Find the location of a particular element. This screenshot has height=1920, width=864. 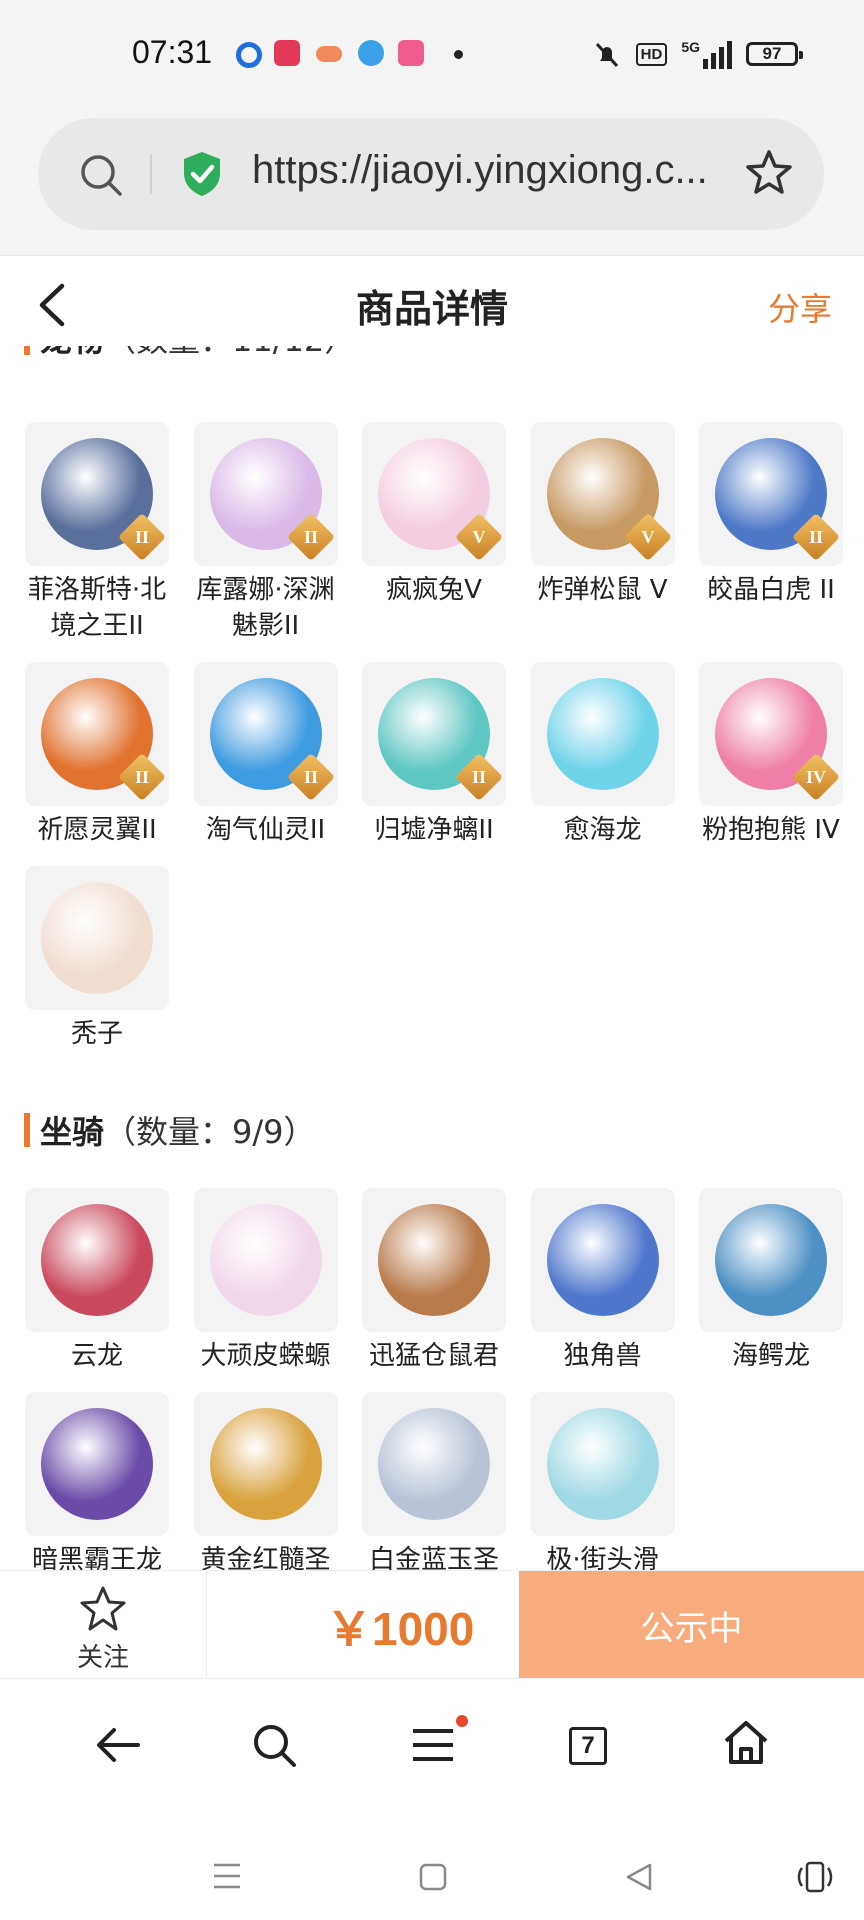

item-card: 大顽皮蝾螈 is located at coordinates (266, 1281).